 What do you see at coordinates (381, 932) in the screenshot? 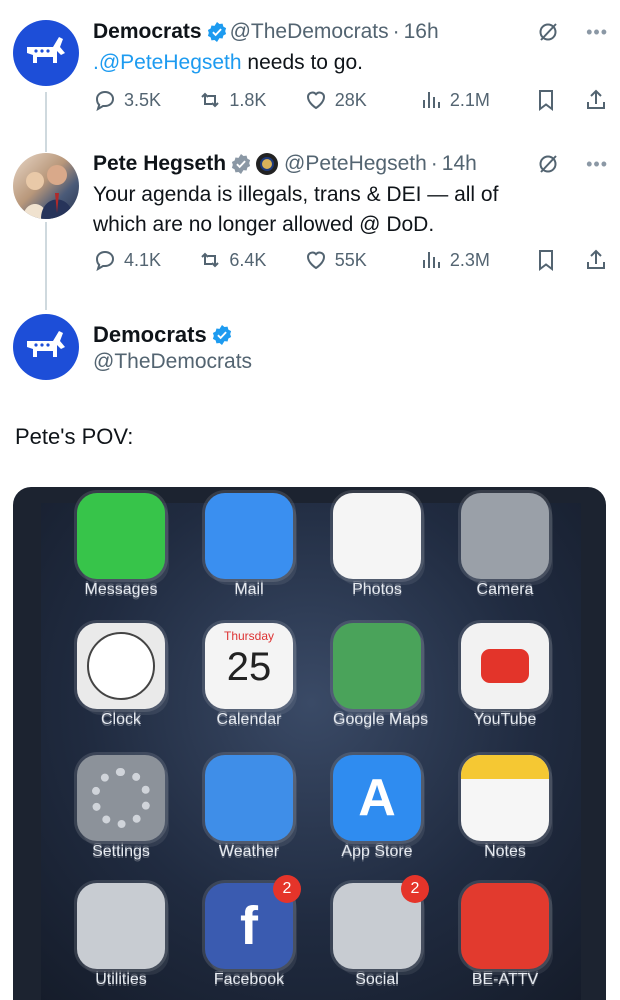
I see `app-social: Social 2` at bounding box center [381, 932].